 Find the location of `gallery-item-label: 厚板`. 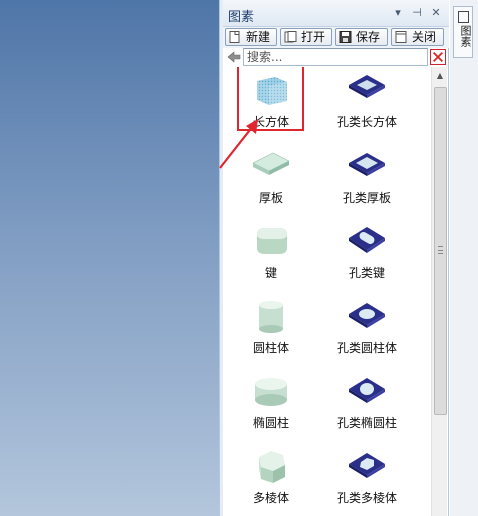

gallery-item-label: 厚板 is located at coordinates (270, 198).